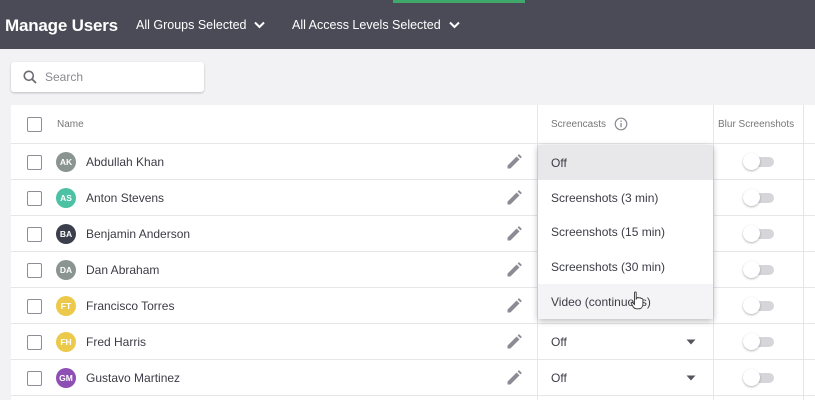 The height and width of the screenshot is (400, 815). I want to click on user-name: Dan Abraham, so click(123, 270).